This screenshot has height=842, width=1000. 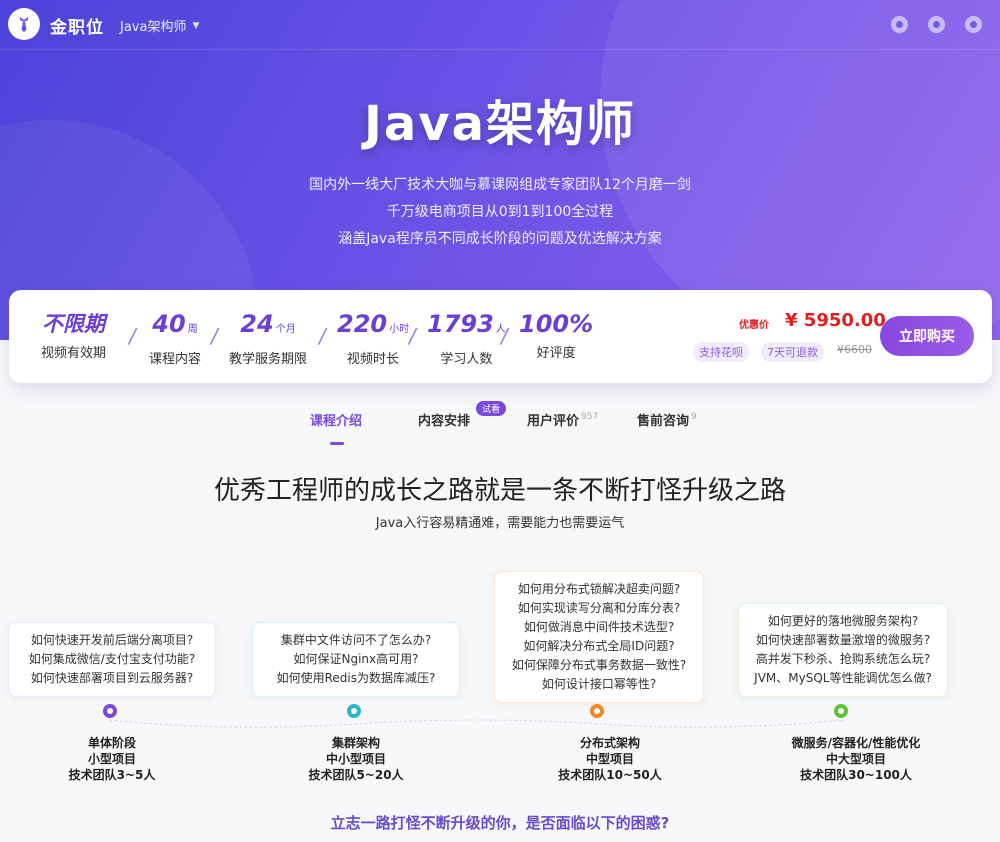 What do you see at coordinates (77, 25) in the screenshot?
I see `brand-name: 金职位` at bounding box center [77, 25].